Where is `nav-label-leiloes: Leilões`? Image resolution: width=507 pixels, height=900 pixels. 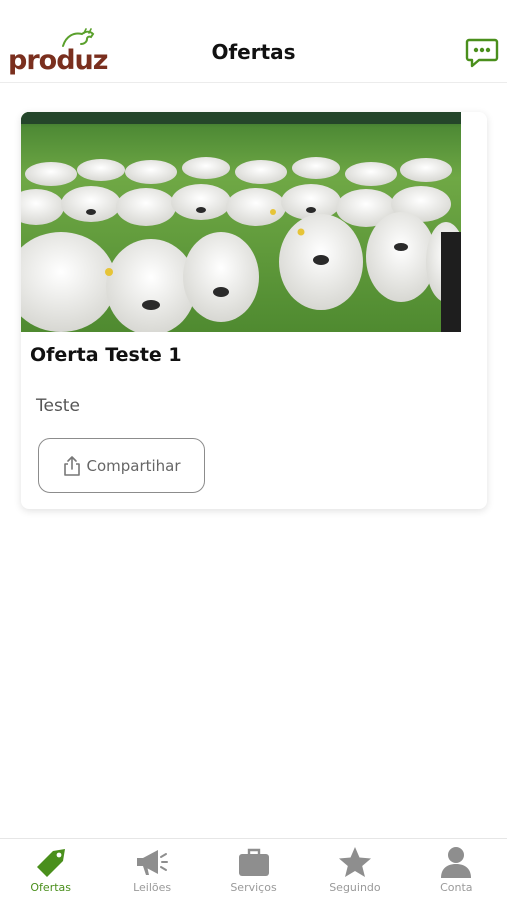
nav-label-leiloes: Leilões is located at coordinates (152, 887).